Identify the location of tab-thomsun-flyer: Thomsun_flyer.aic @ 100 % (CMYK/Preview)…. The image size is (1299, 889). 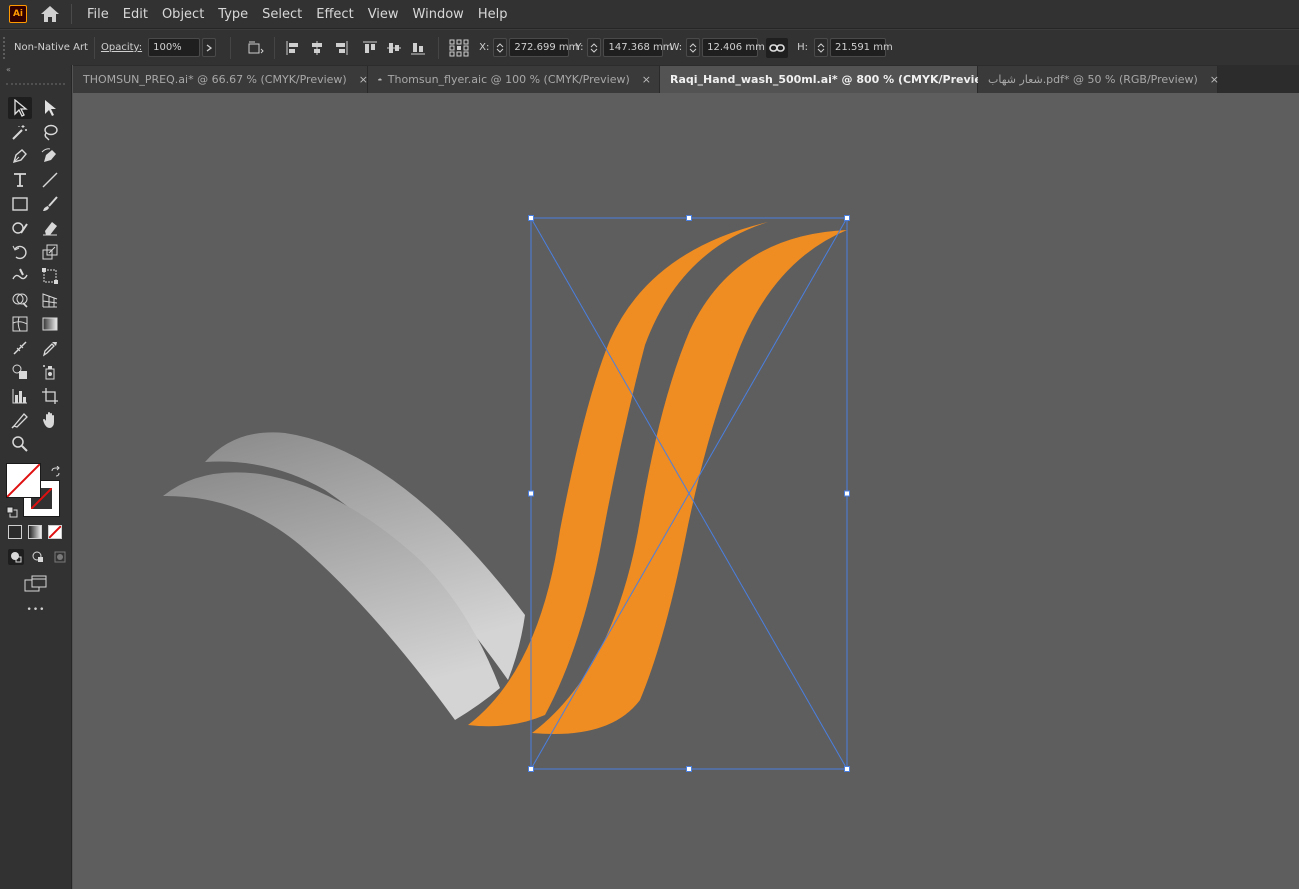
(514, 79).